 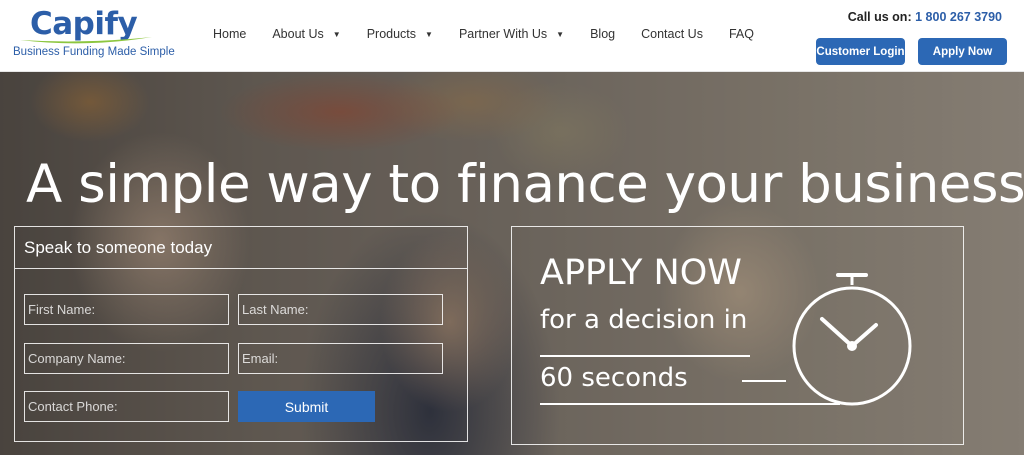 I want to click on last-name-input, so click(x=340, y=309).